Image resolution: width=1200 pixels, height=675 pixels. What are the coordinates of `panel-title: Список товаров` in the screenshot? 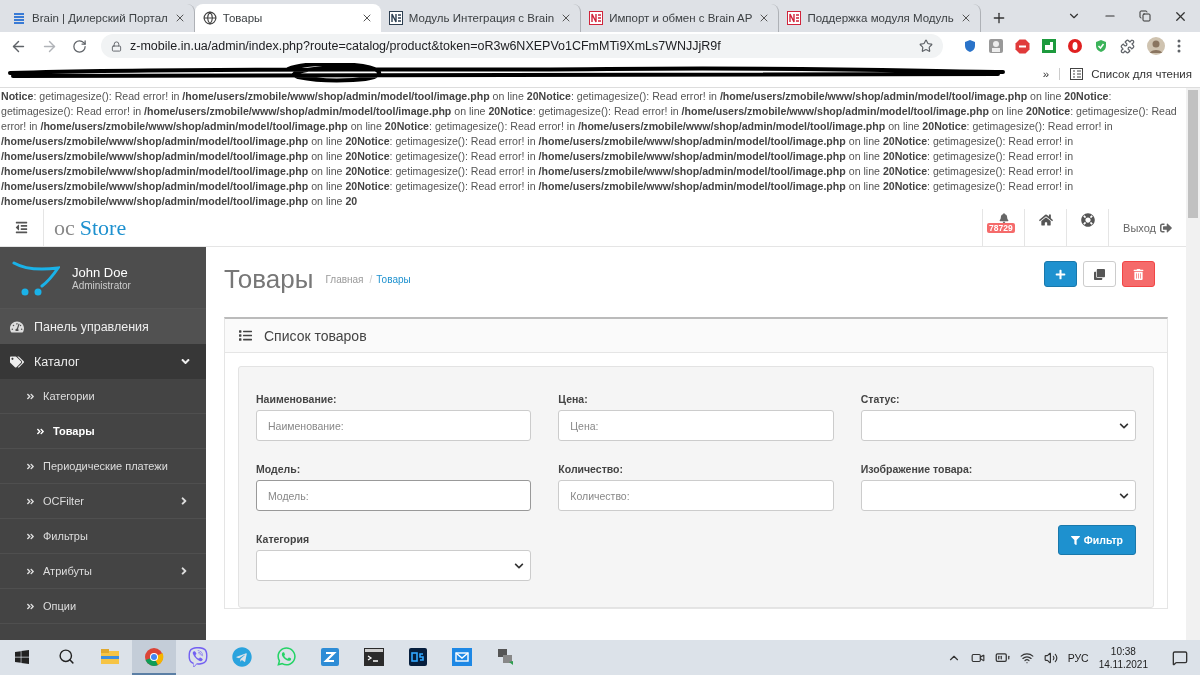 It's located at (315, 335).